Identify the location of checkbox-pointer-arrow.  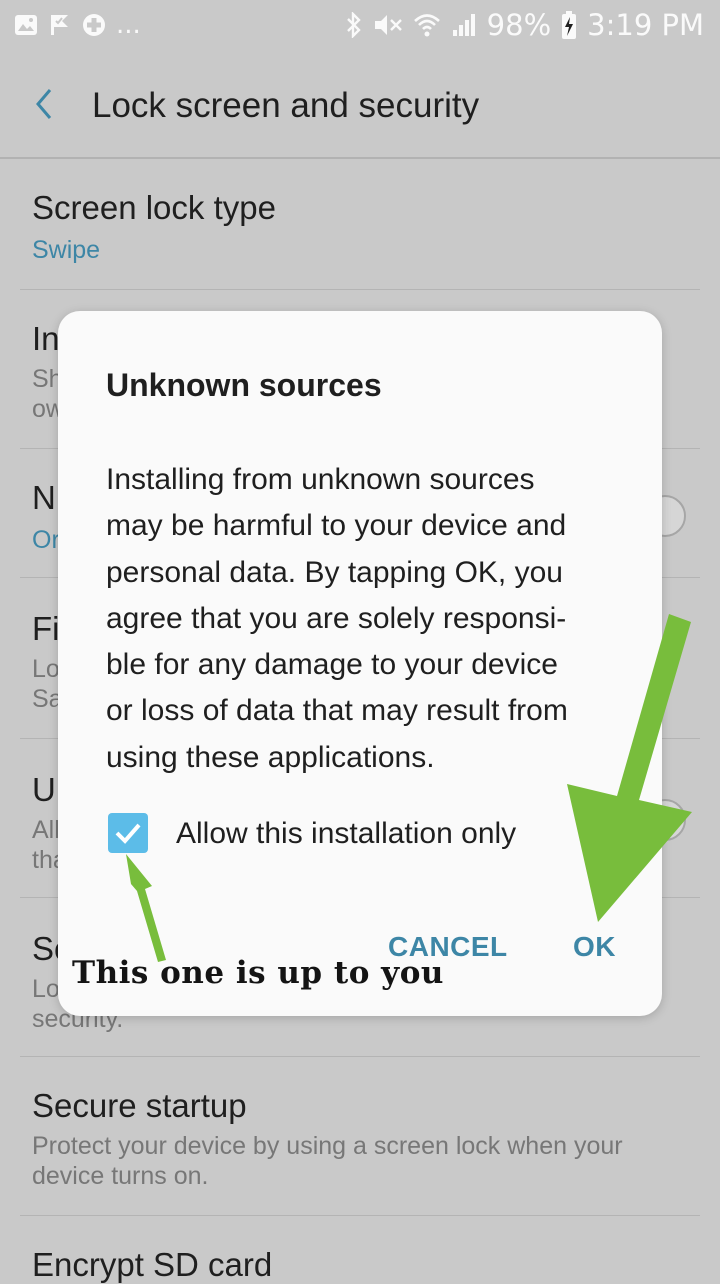
(146, 908).